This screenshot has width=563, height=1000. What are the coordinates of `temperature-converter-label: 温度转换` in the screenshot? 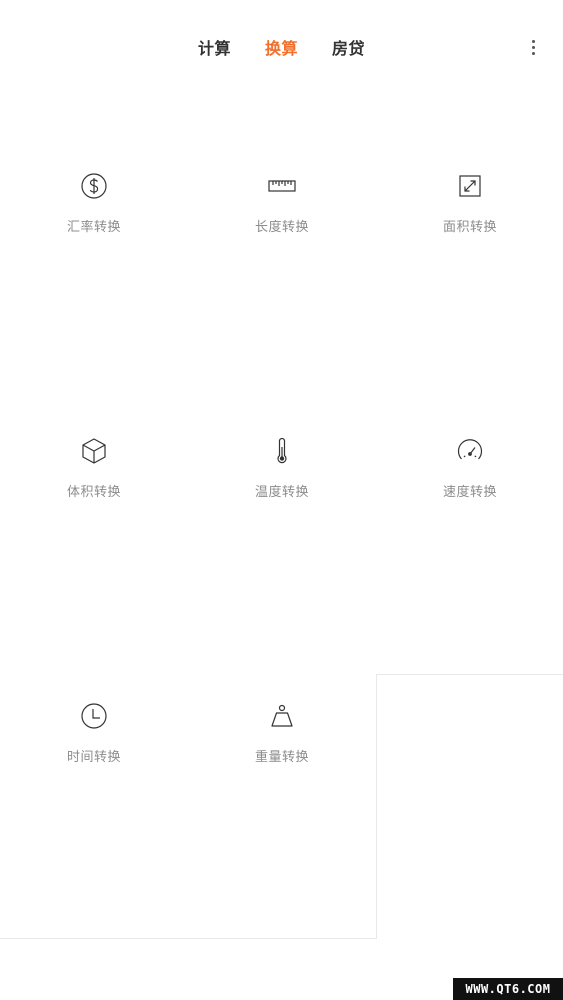 It's located at (281, 492).